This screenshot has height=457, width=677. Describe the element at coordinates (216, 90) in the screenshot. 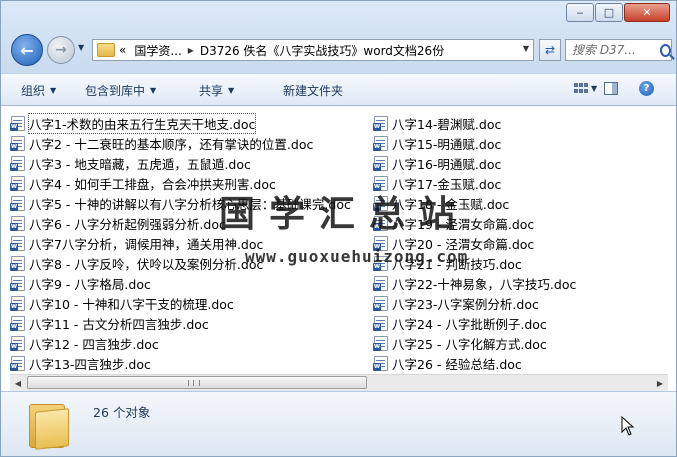

I see `share-button: 共享 ▼` at that location.